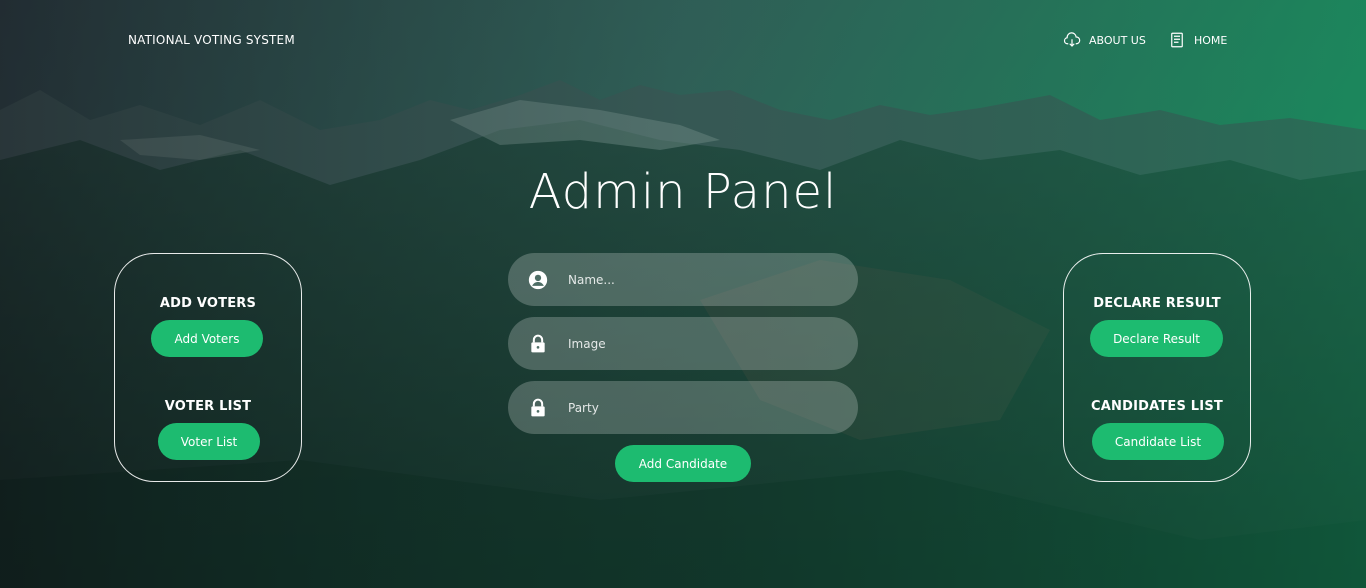 The image size is (1366, 588). I want to click on brand-title: NATIONAL VOTING SYSTEM, so click(211, 40).